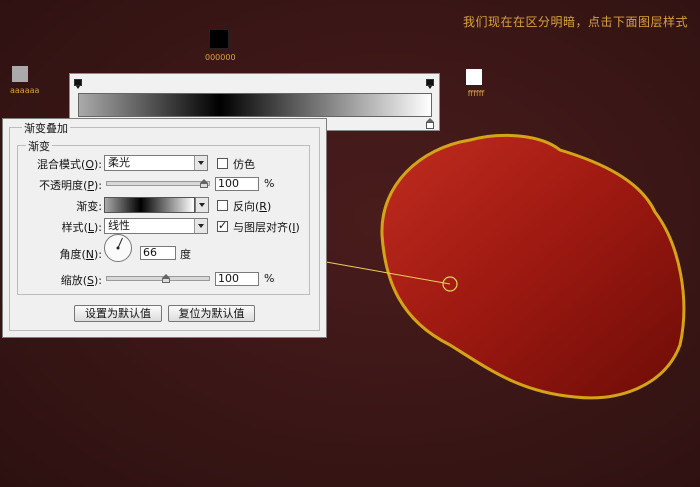 This screenshot has width=700, height=487. Describe the element at coordinates (237, 279) in the screenshot. I see `scale-input: 100` at that location.